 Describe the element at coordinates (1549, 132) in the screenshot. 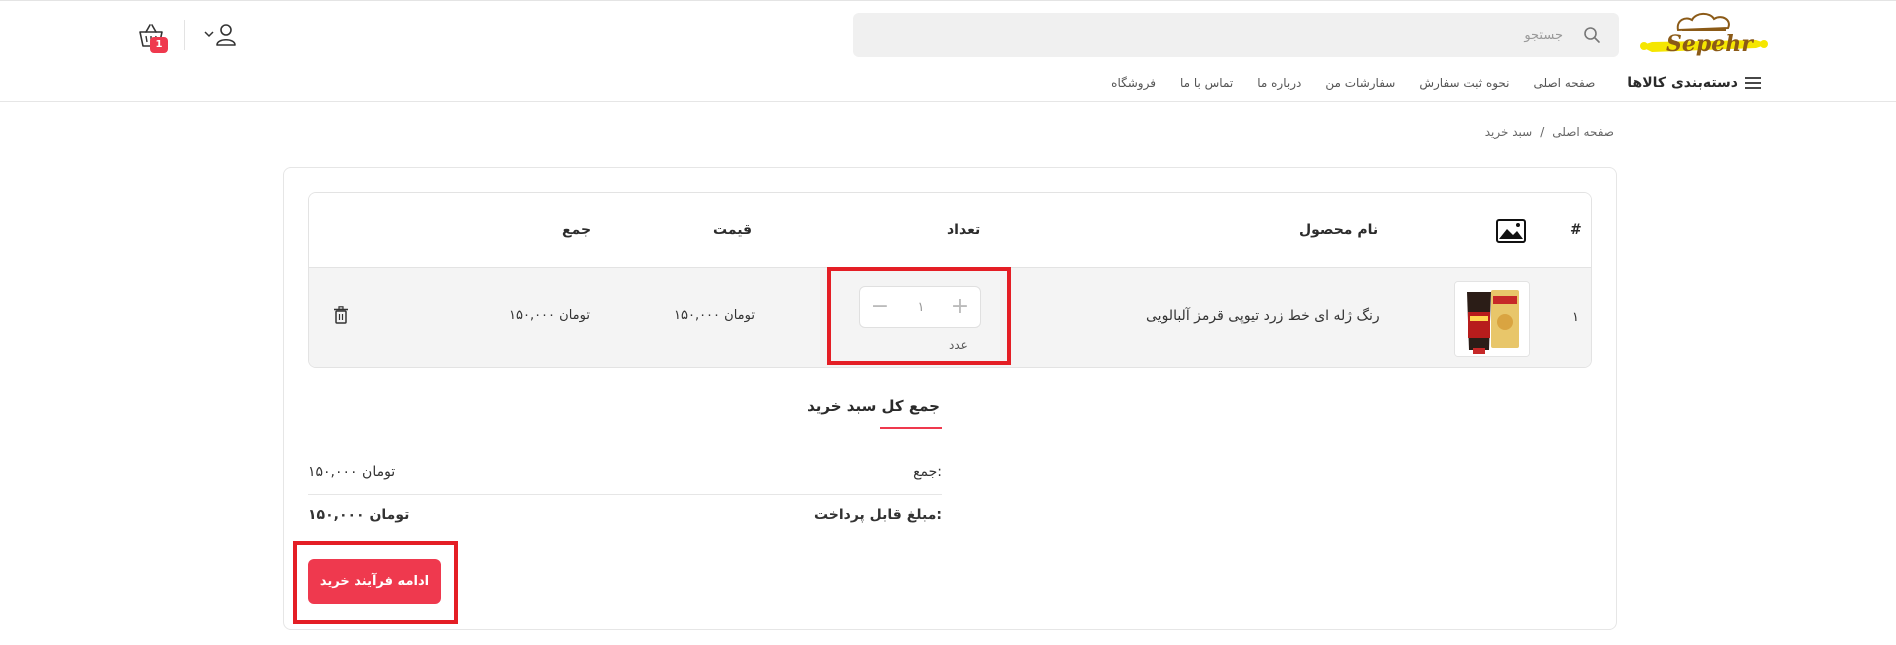

I see `breadcrumb: صفحه اصلی / سبد خرید` at that location.